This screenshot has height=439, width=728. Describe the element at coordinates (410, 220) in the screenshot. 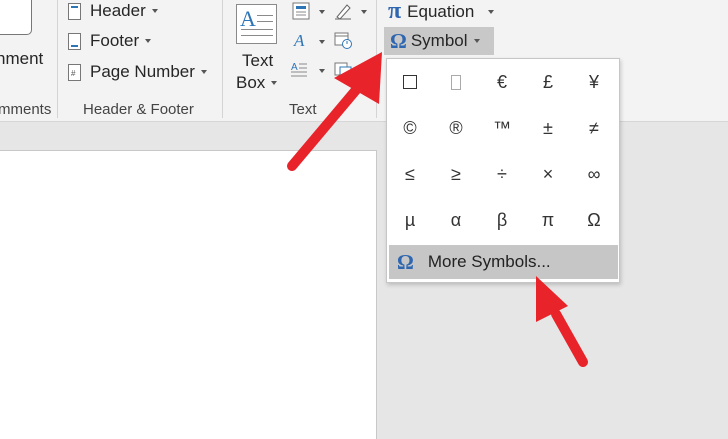

I see `mu-symbol: µ` at that location.